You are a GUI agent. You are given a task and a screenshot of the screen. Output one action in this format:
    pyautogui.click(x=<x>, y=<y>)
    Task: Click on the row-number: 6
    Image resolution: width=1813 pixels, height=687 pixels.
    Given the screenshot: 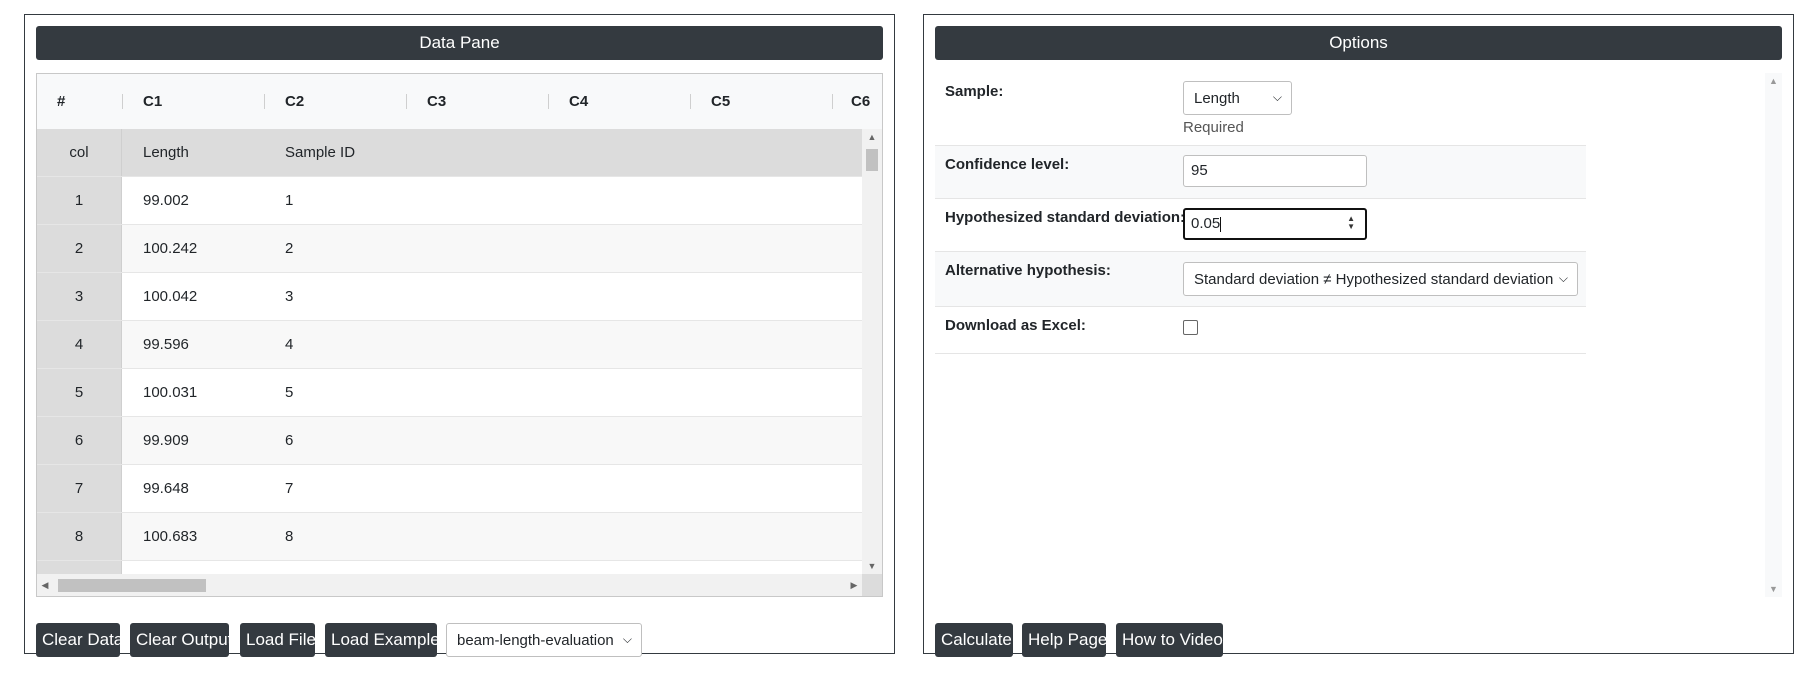 What is the action you would take?
    pyautogui.click(x=79, y=440)
    